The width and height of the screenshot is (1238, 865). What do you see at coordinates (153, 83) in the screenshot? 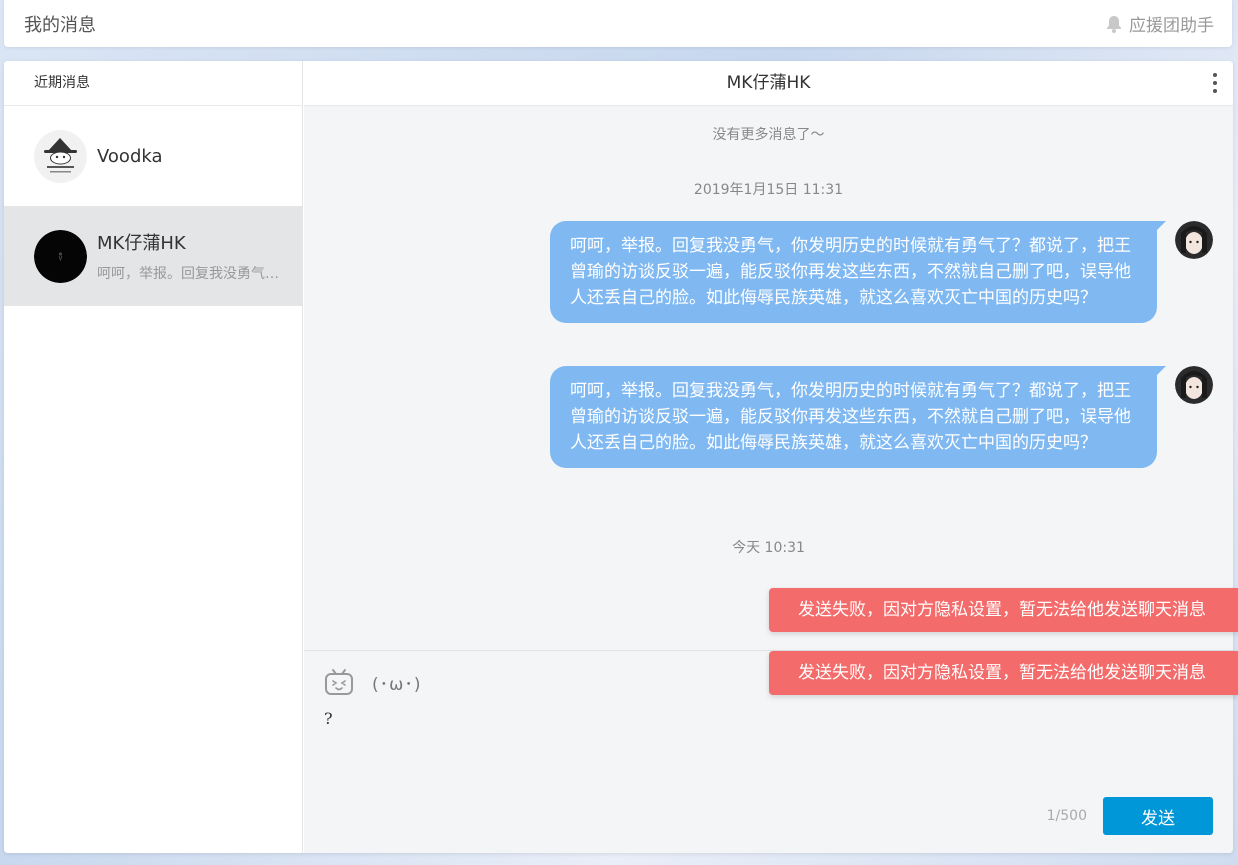
I see `recent-messages-heading: 近期消息` at bounding box center [153, 83].